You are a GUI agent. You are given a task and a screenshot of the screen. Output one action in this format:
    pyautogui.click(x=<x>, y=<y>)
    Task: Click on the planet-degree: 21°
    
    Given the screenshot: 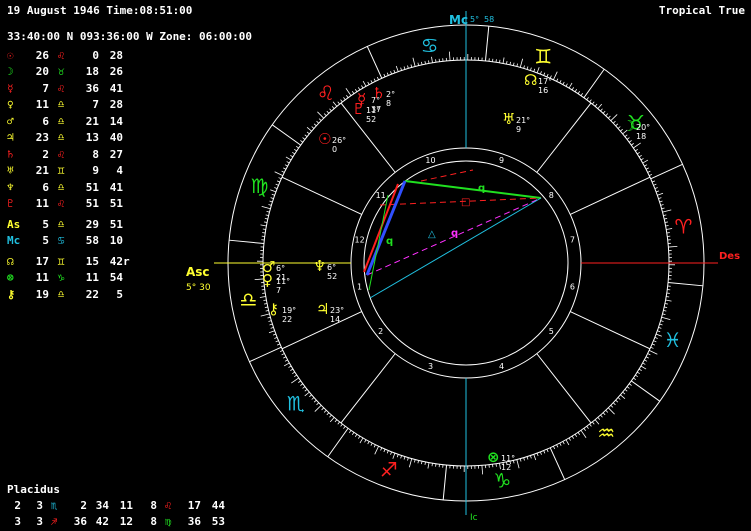 What is the action you would take?
    pyautogui.click(x=523, y=120)
    